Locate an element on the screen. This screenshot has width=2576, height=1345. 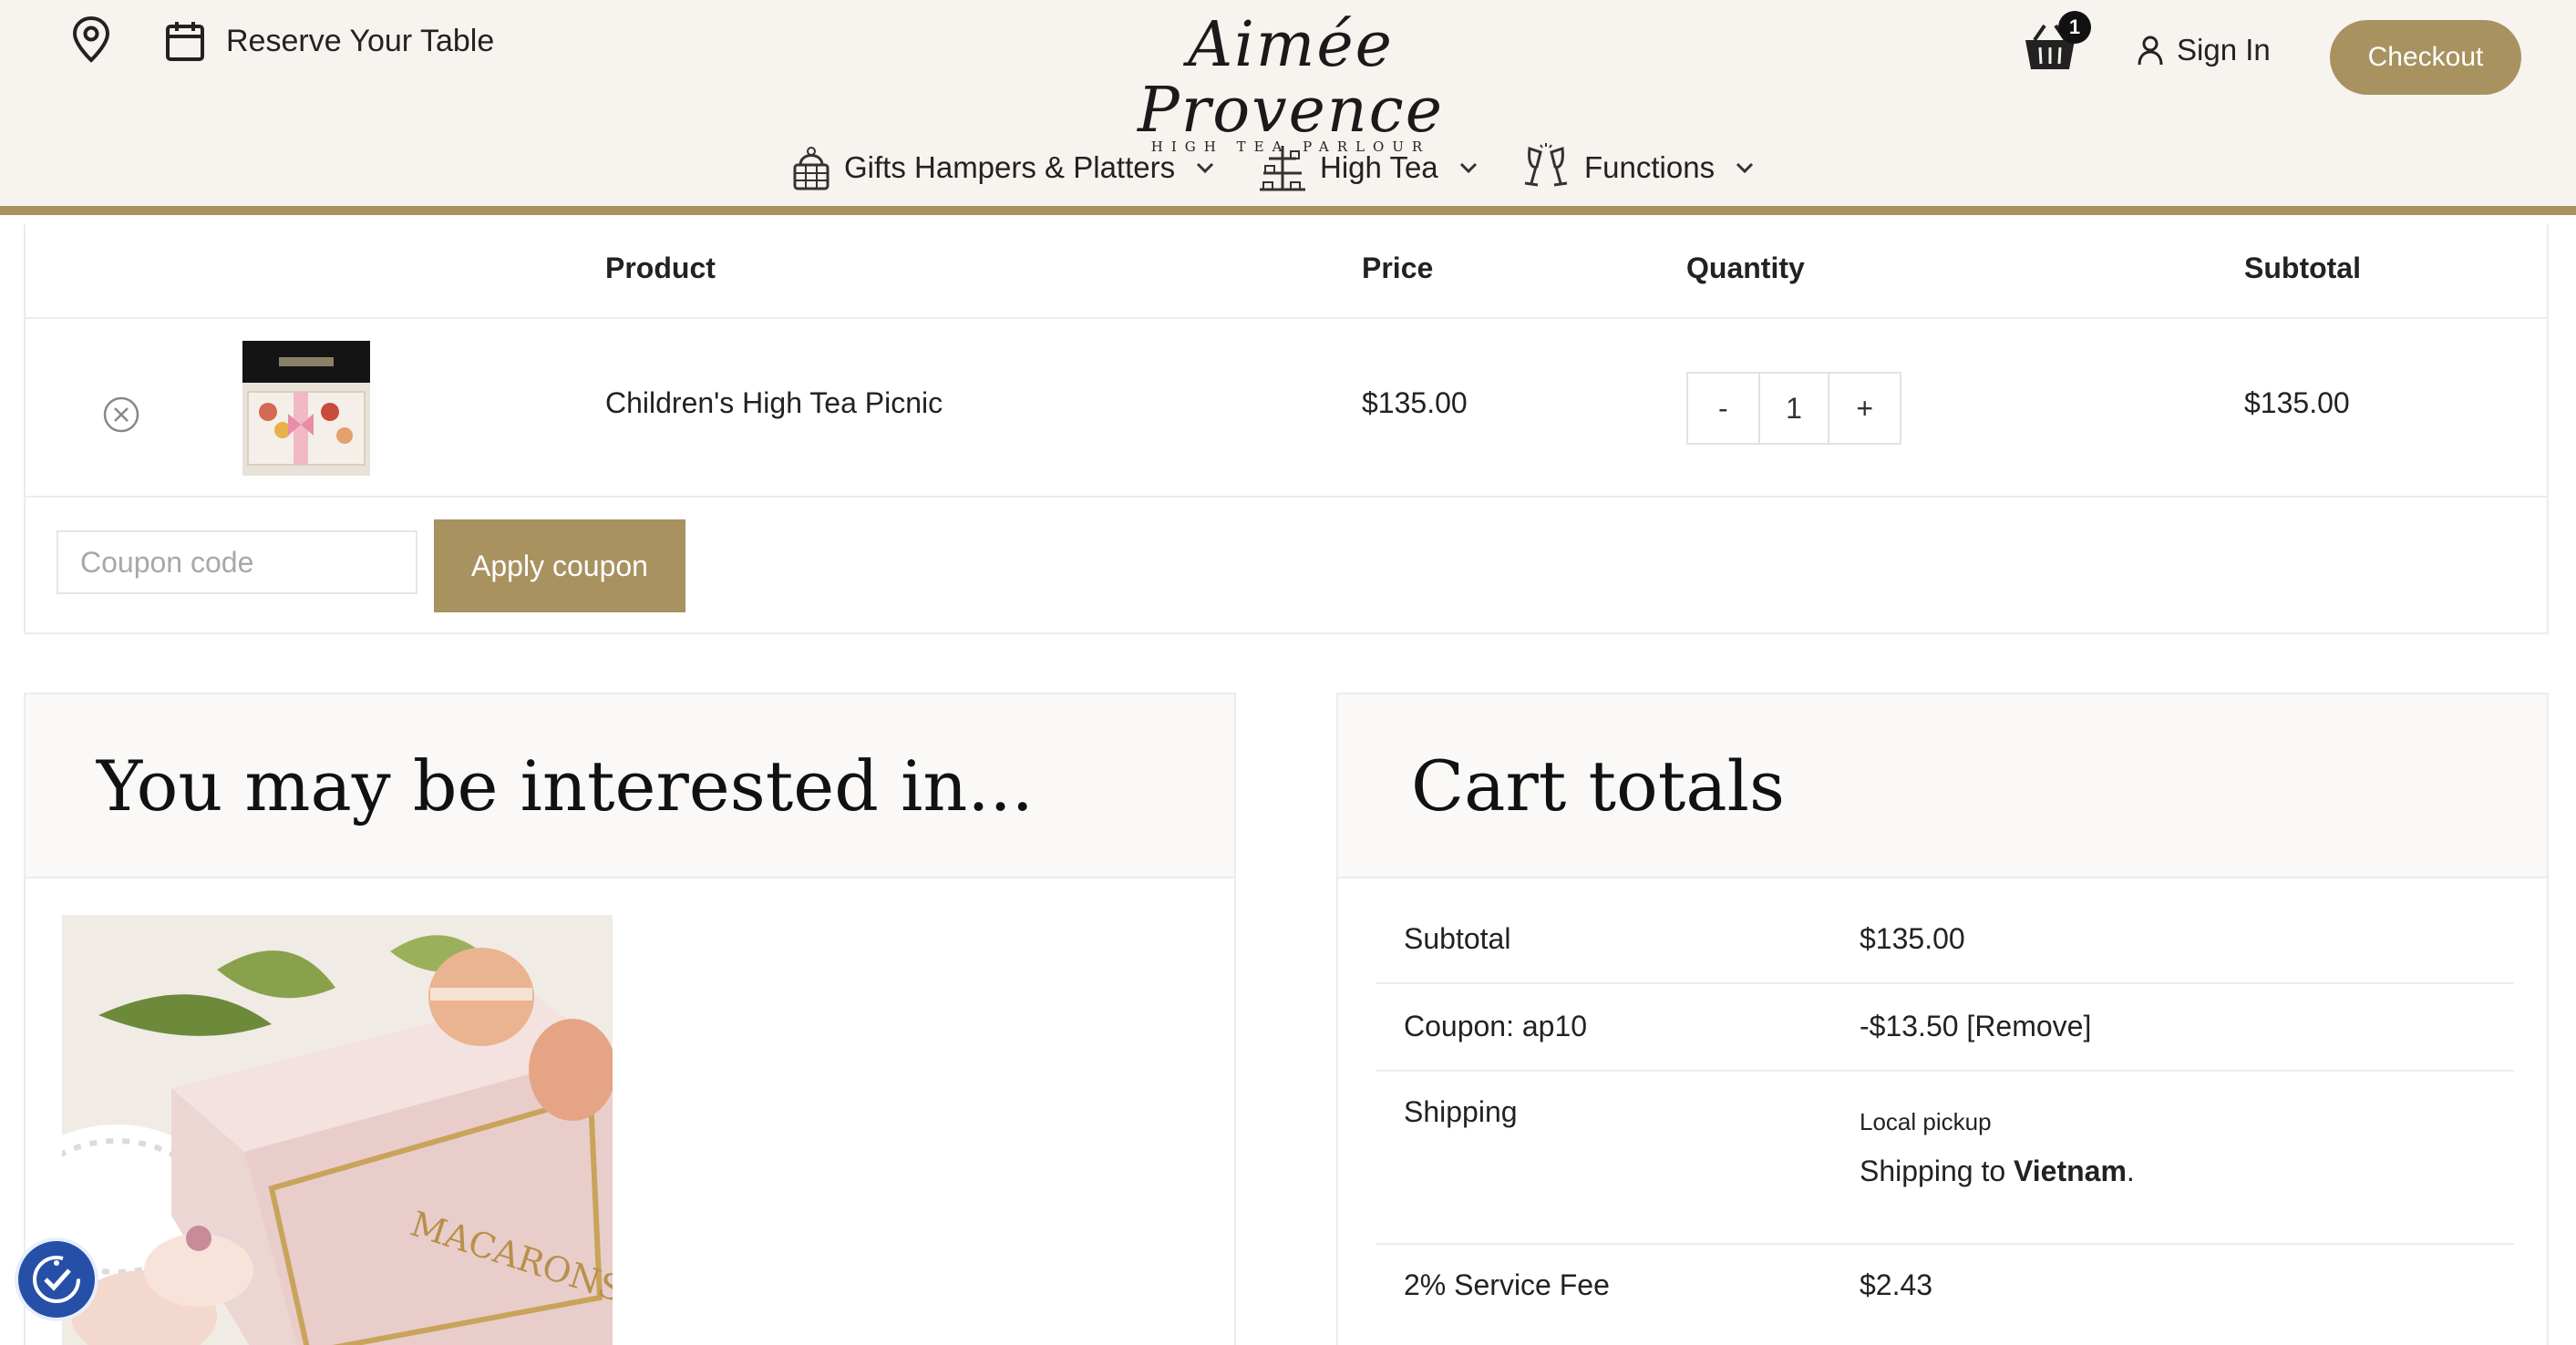
column-header-quantity: Quantity is located at coordinates (1745, 268).